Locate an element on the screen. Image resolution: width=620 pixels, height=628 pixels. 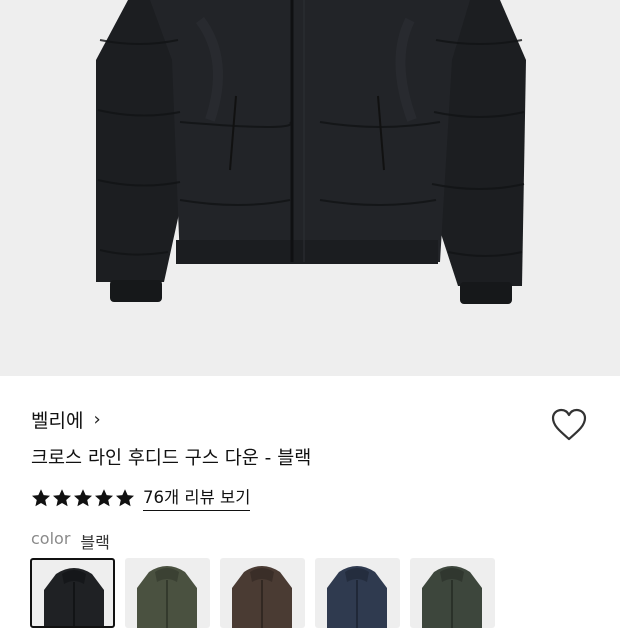
color-swatch-navy is located at coordinates (357, 593).